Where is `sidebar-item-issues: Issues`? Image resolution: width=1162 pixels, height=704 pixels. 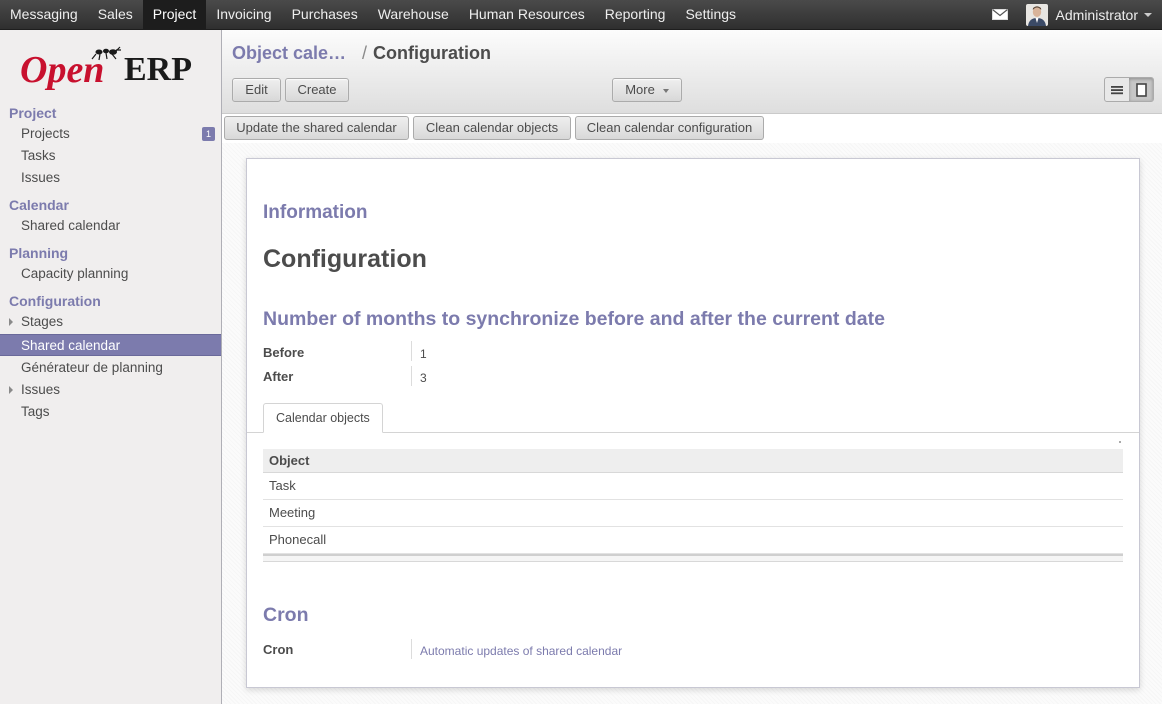 sidebar-item-issues: Issues is located at coordinates (110, 178).